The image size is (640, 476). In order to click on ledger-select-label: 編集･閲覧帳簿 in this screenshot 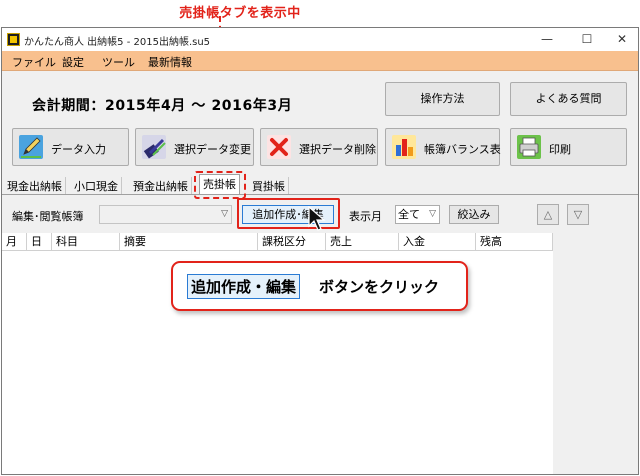, I will do `click(48, 216)`.